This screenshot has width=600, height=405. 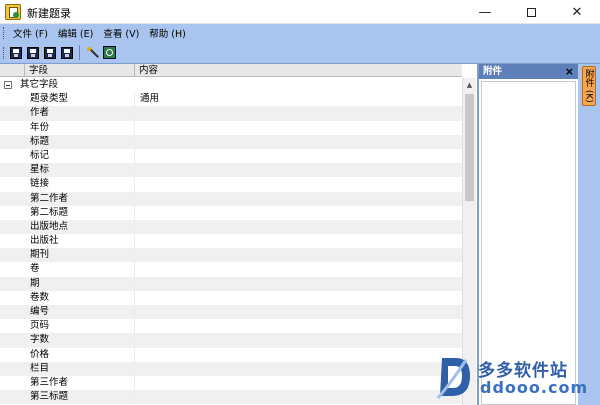 I want to click on scroll-thumb, so click(x=469, y=147).